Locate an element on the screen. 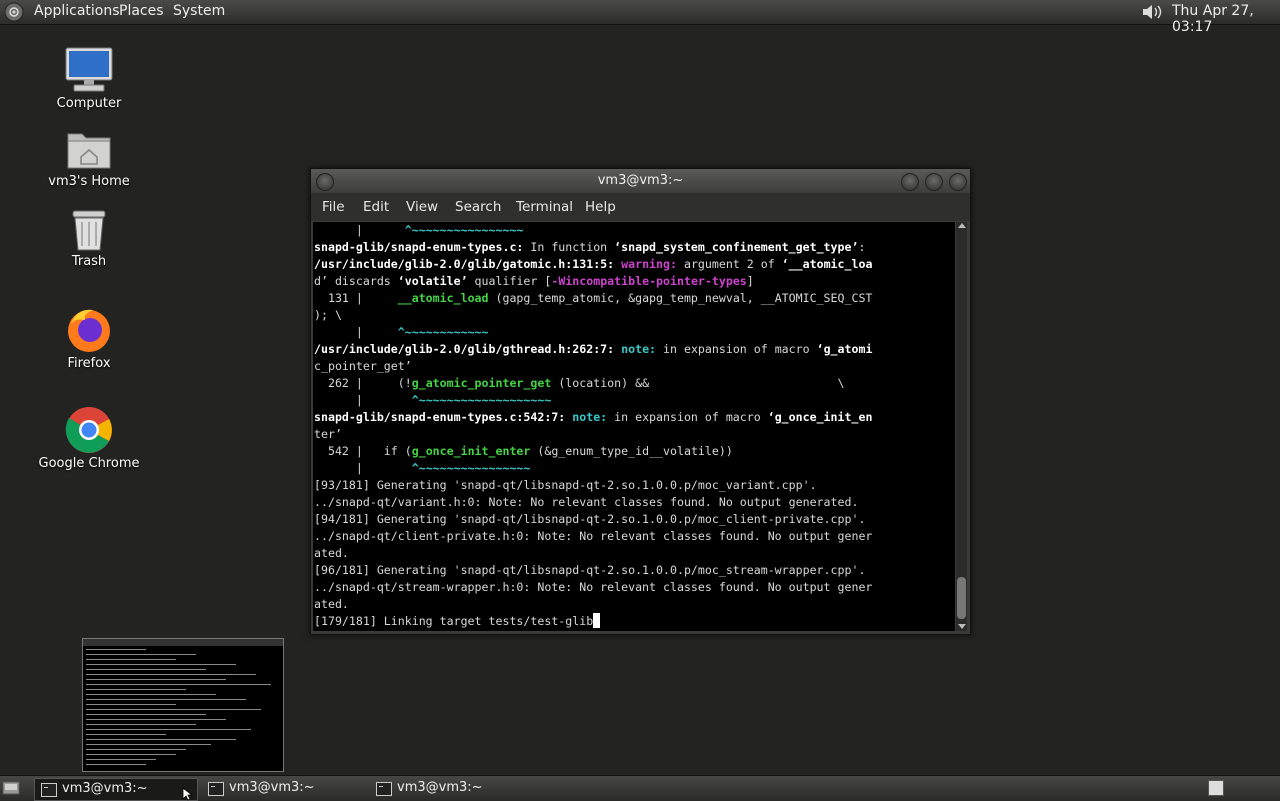  window-title: vm3@vm3:~ is located at coordinates (640, 180).